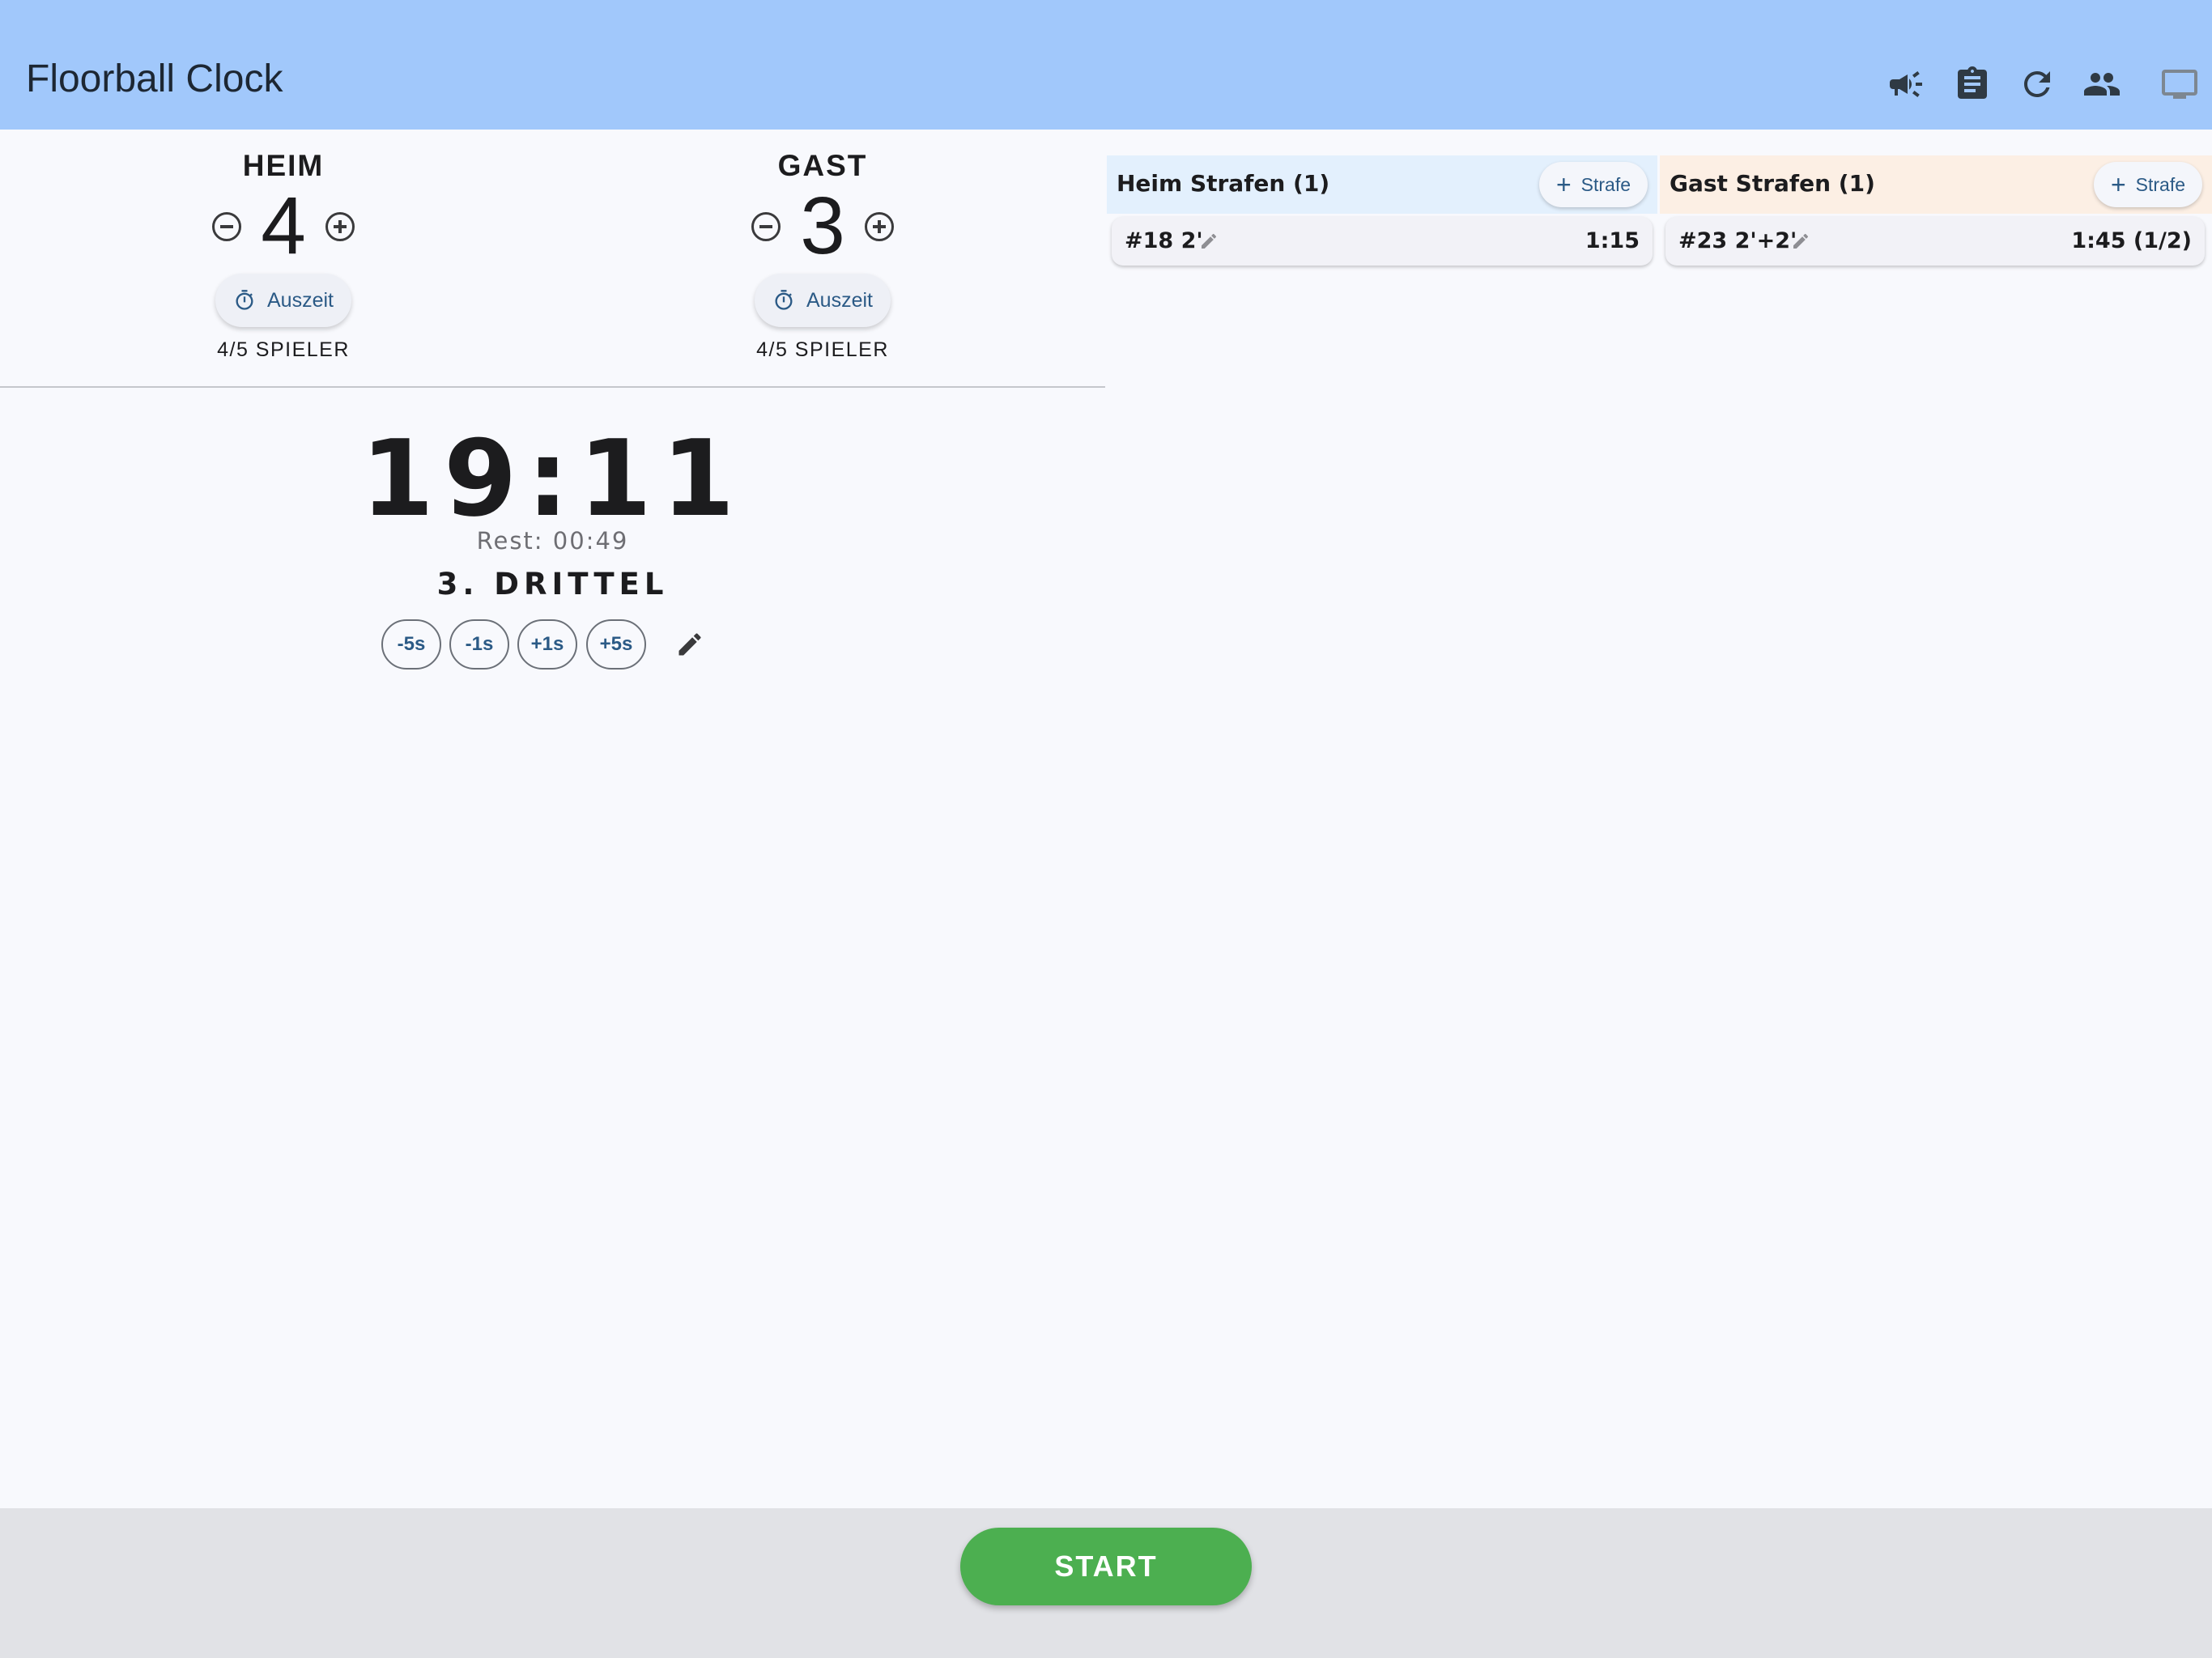 The height and width of the screenshot is (1658, 2212). I want to click on remaining-time: Rest: 00:49, so click(552, 541).